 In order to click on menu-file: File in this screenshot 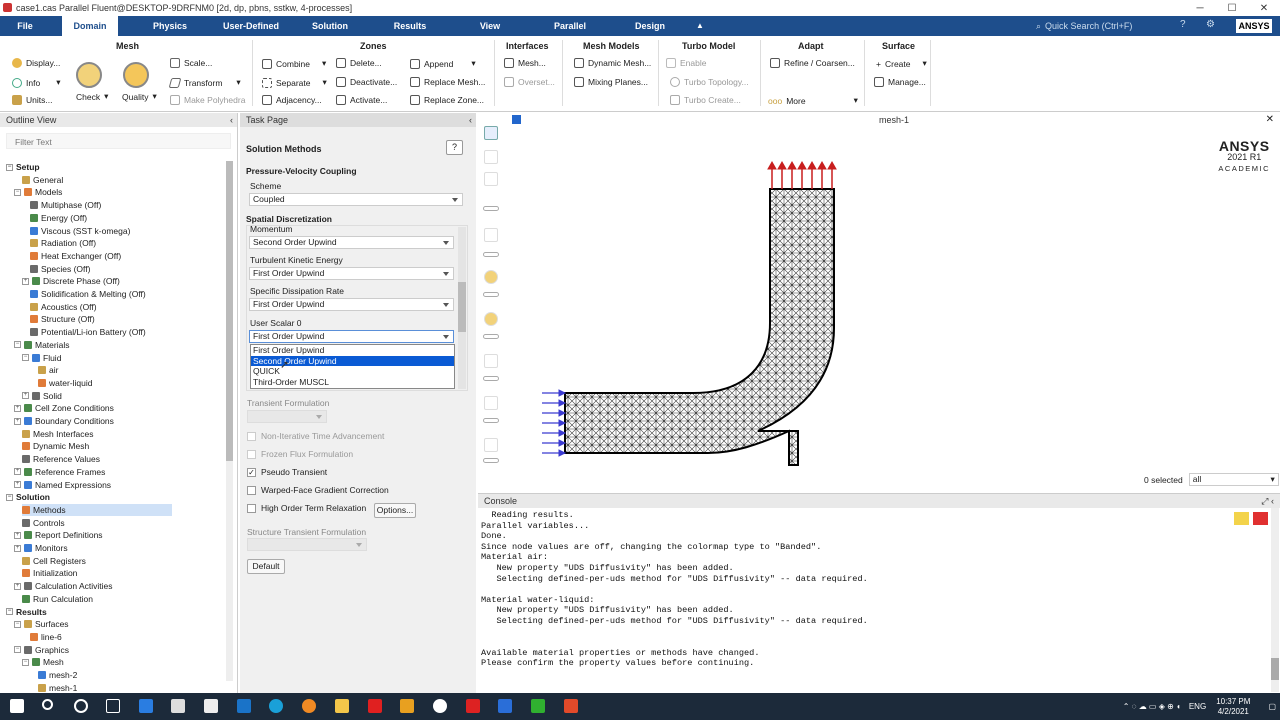, I will do `click(25, 26)`.